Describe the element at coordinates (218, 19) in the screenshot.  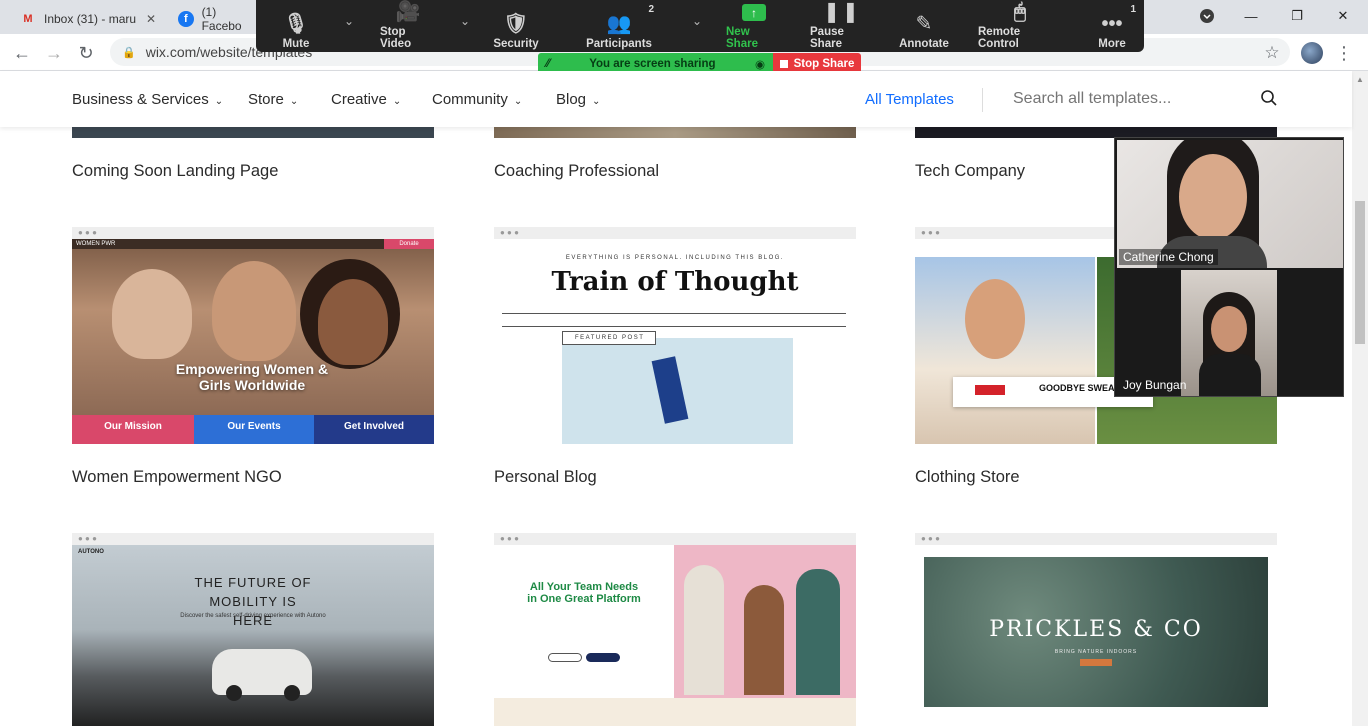
I see `tab-facebook: f (1) Facebo` at that location.